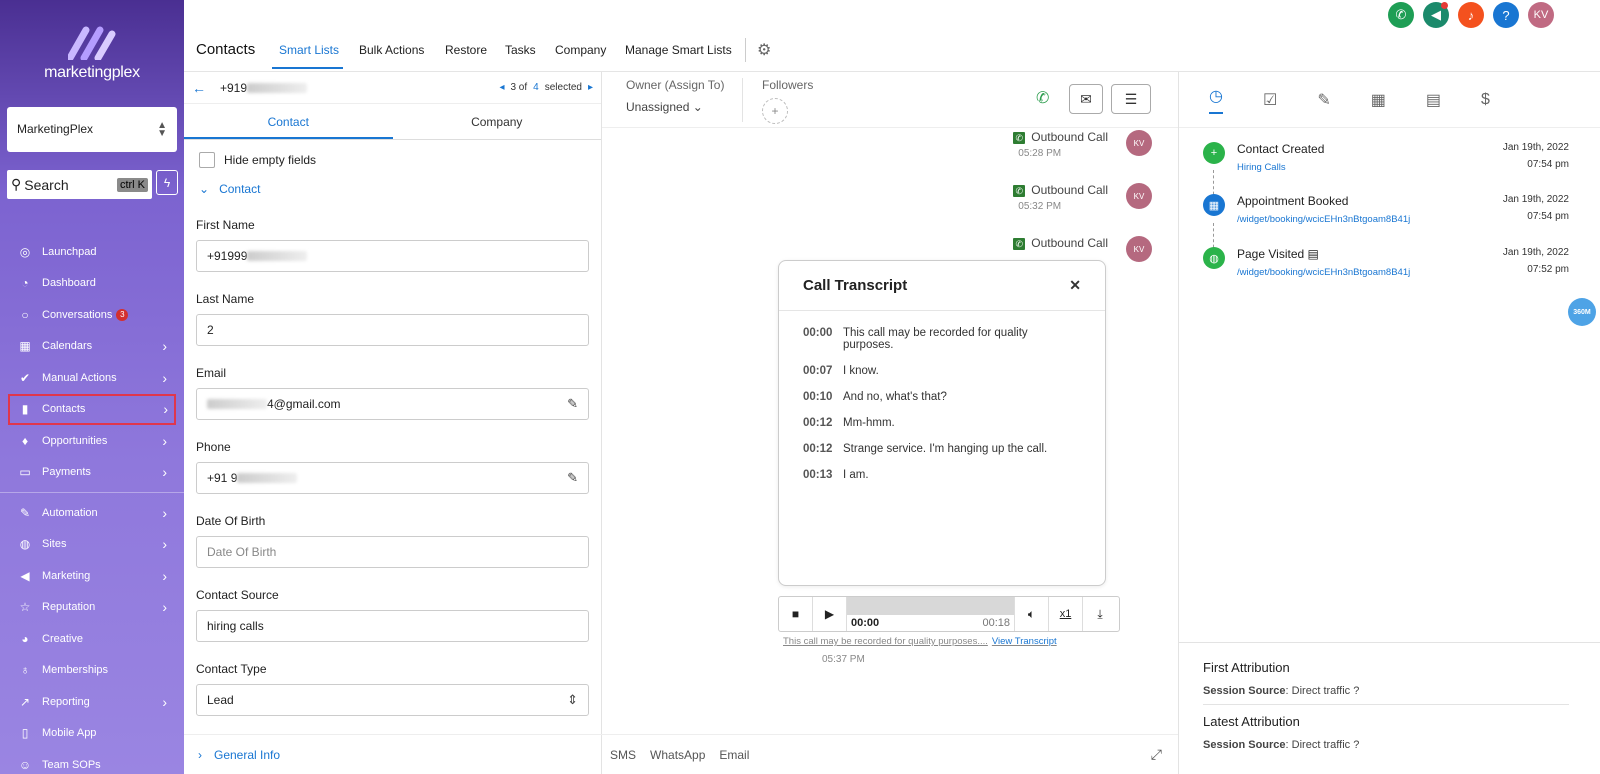 Image resolution: width=1600 pixels, height=774 pixels. I want to click on tab-whatsapp: WhatsApp, so click(677, 755).